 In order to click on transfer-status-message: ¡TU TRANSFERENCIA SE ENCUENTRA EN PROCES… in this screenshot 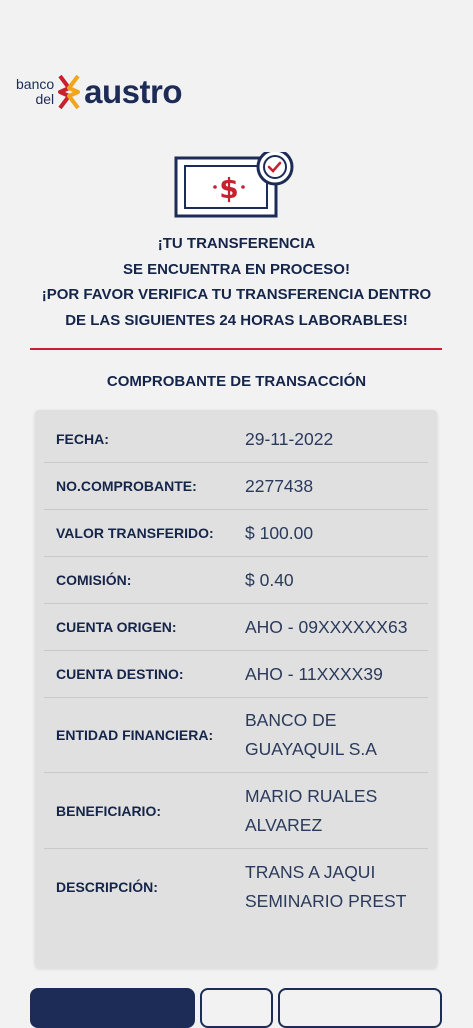, I will do `click(236, 282)`.